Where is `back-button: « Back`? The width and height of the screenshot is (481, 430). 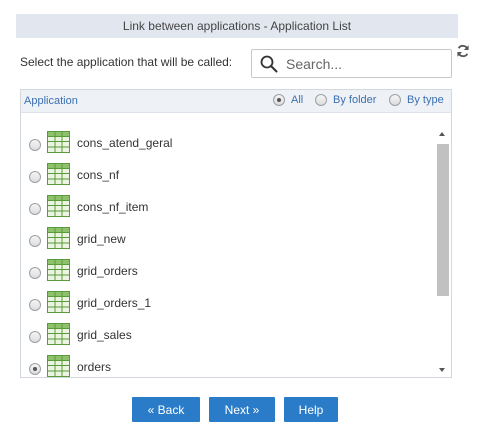
back-button: « Back is located at coordinates (166, 409).